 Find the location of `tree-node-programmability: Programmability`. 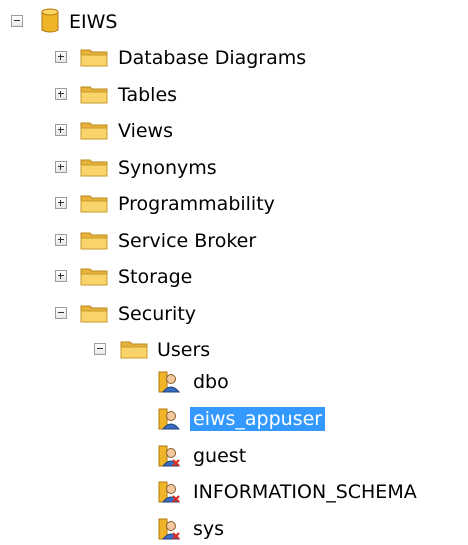

tree-node-programmability: Programmability is located at coordinates (234, 204).